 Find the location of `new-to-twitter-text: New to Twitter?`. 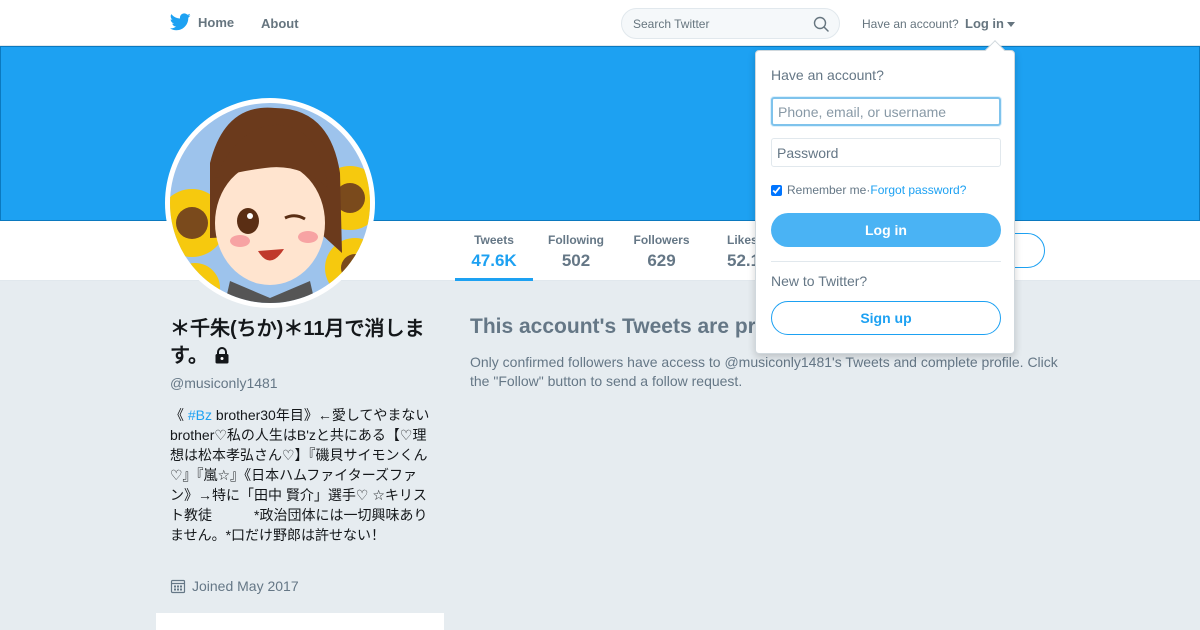

new-to-twitter-text: New to Twitter? is located at coordinates (819, 281).